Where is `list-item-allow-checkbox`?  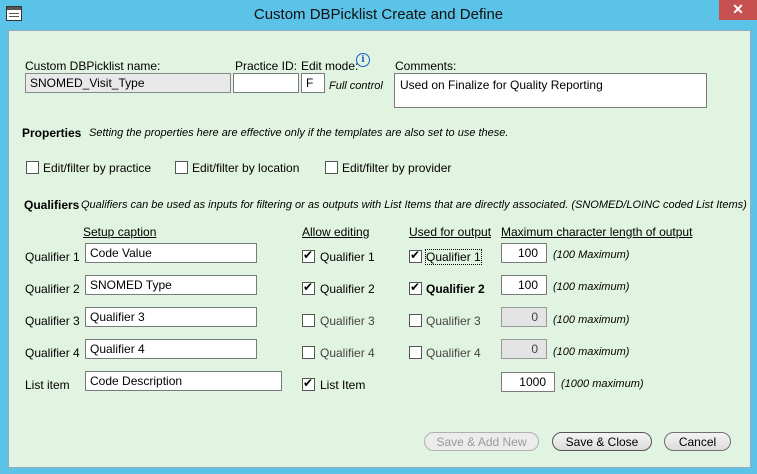 list-item-allow-checkbox is located at coordinates (308, 383).